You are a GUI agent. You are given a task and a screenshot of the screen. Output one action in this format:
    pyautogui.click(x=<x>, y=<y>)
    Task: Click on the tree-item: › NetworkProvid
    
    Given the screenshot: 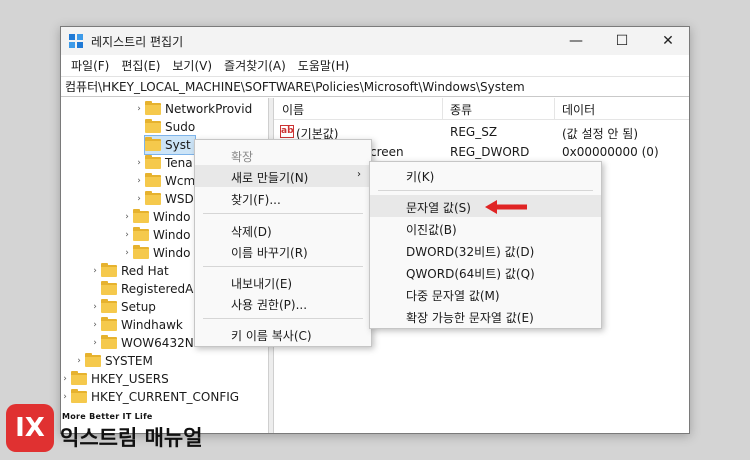 What is the action you would take?
    pyautogui.click(x=192, y=109)
    